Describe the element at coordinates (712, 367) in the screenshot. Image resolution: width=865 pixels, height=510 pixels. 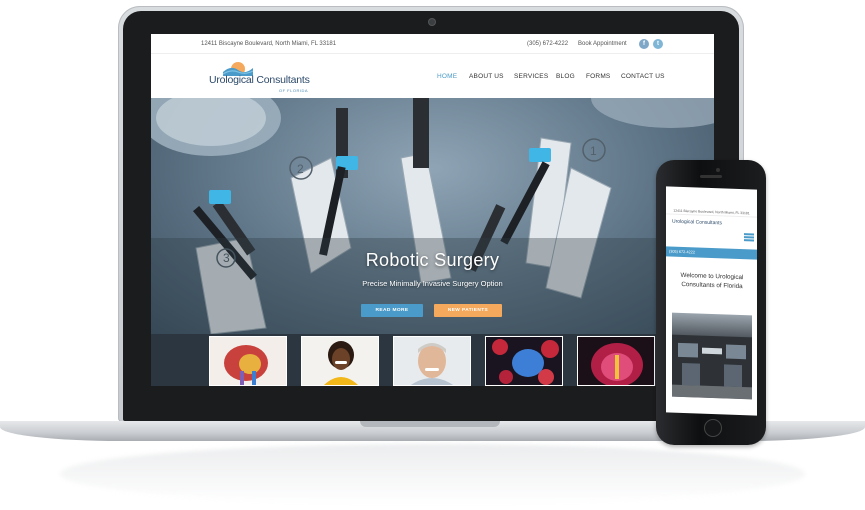
I see `building-image` at that location.